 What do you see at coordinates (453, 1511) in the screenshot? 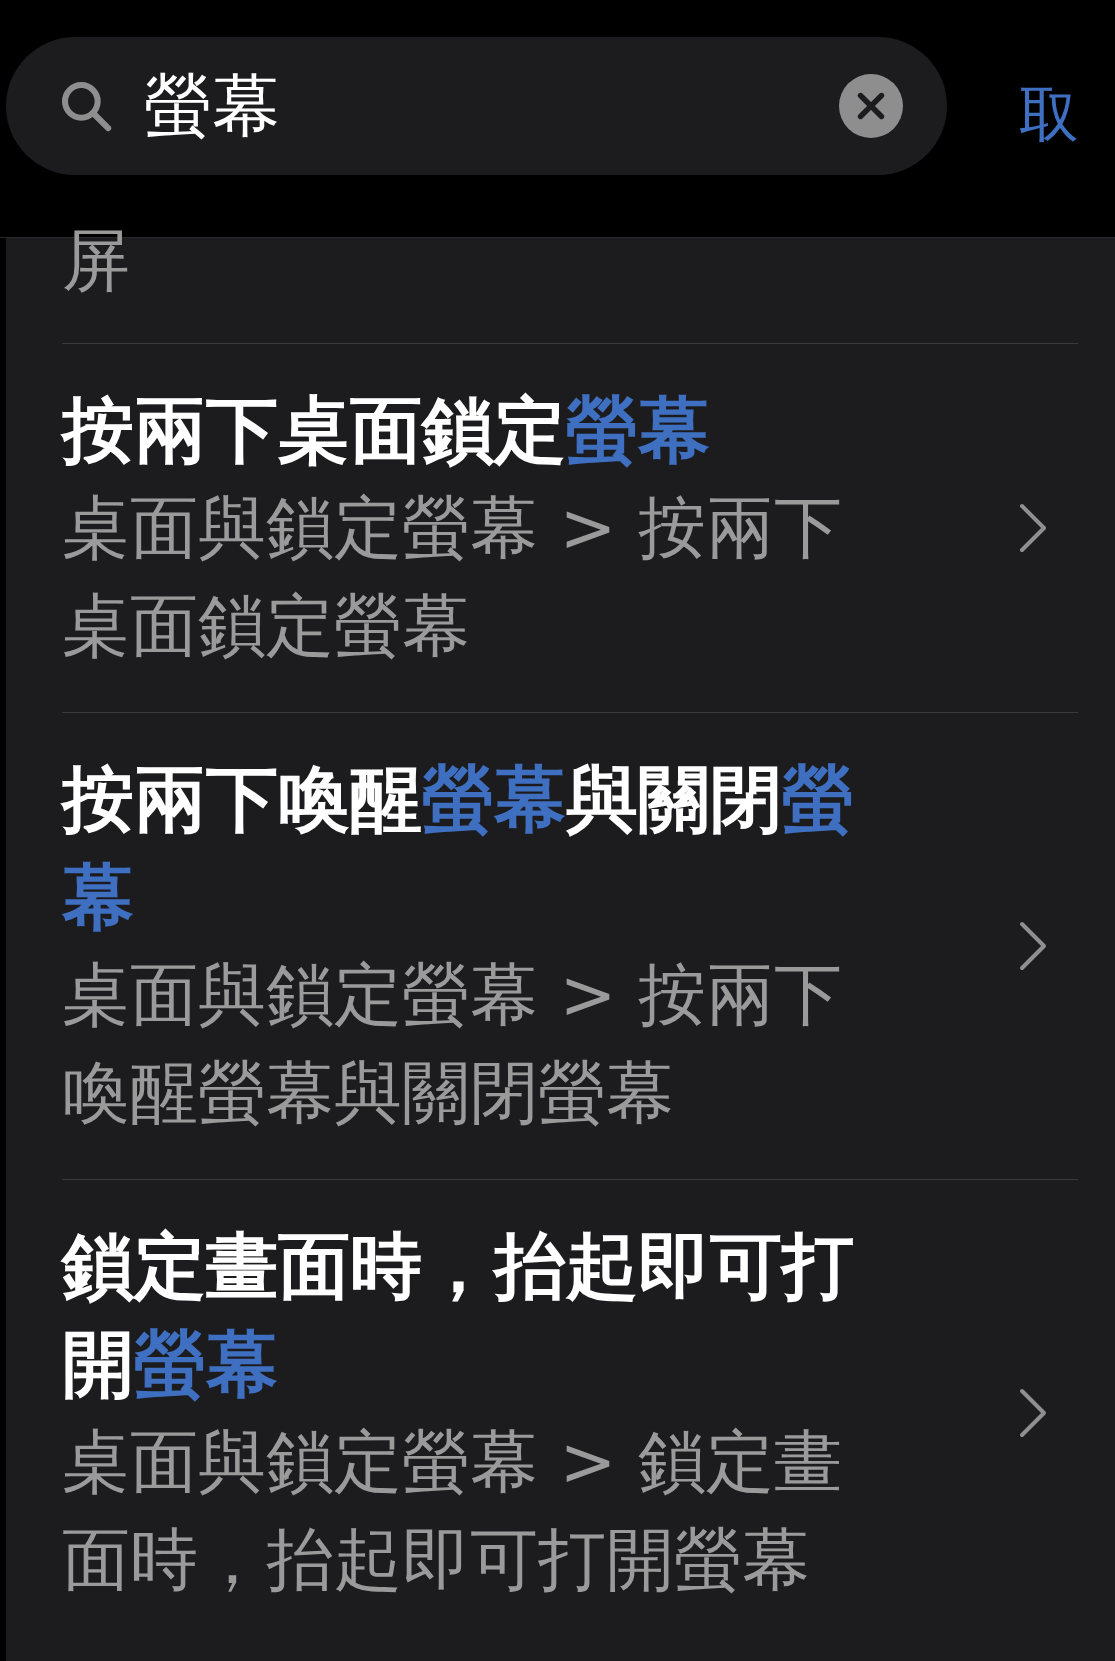
I see `result-path: 桌面與鎖定螢幕 > 鎖定畫面時，抬起即可打開螢幕` at bounding box center [453, 1511].